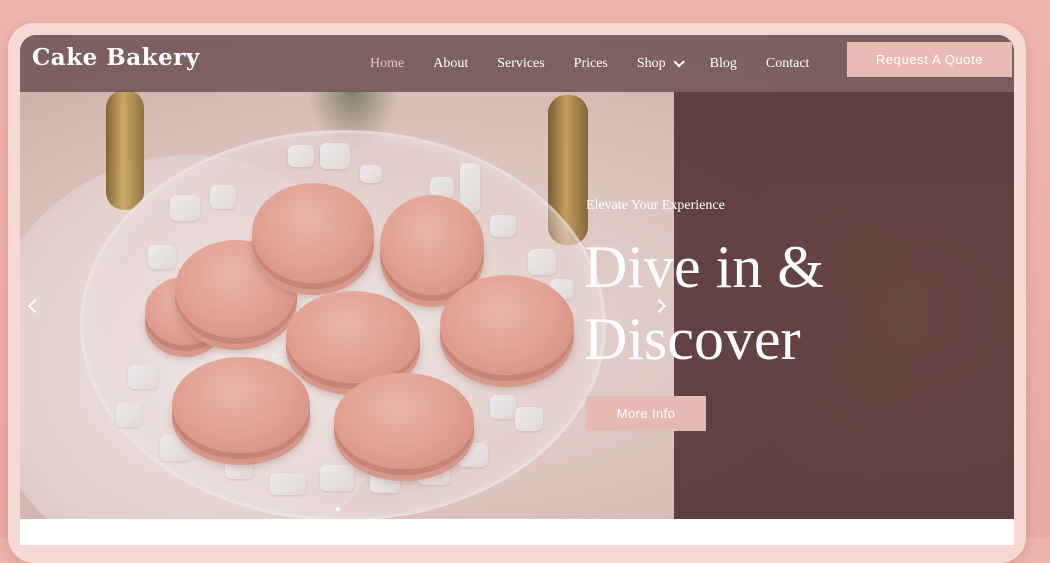  What do you see at coordinates (655, 205) in the screenshot?
I see `hero-eyebrow: Elevate Your Experience` at bounding box center [655, 205].